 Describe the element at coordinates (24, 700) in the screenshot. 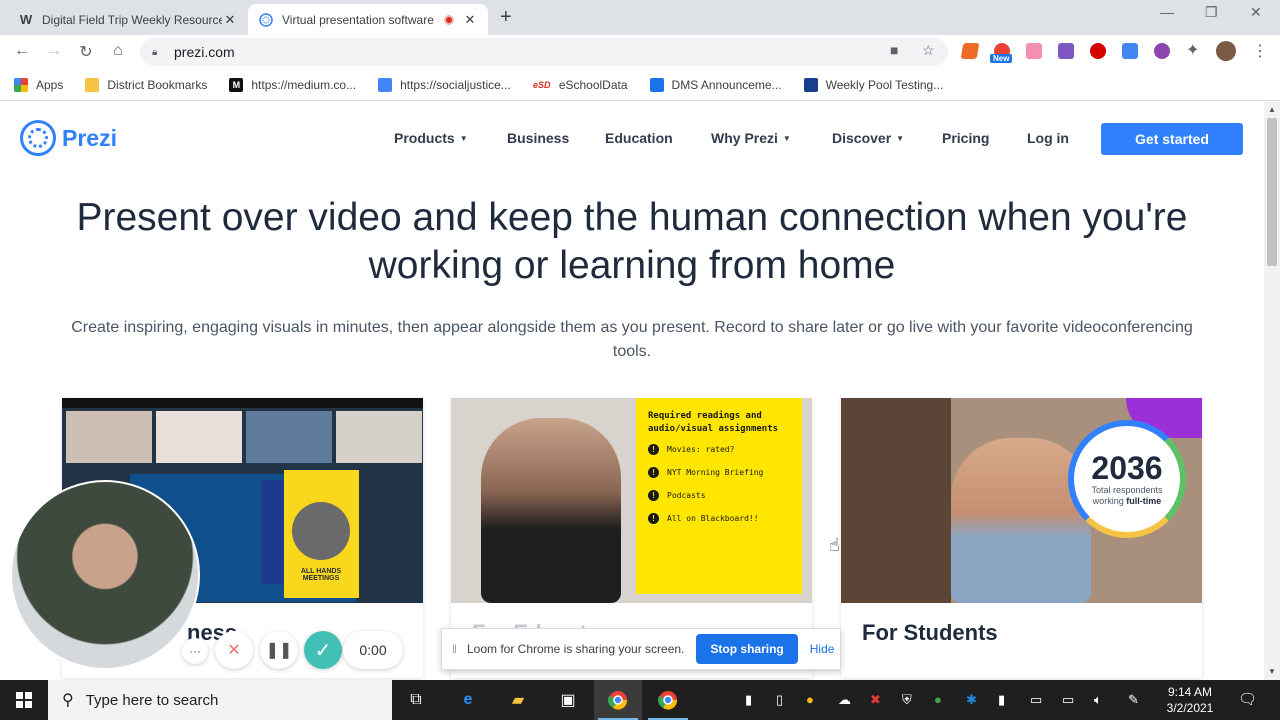

I see `windows-start-icon` at that location.